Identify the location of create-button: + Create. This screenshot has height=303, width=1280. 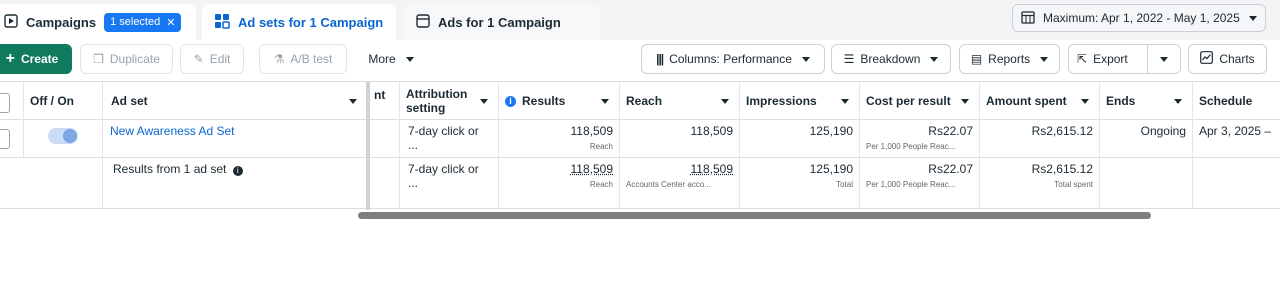
(36, 59).